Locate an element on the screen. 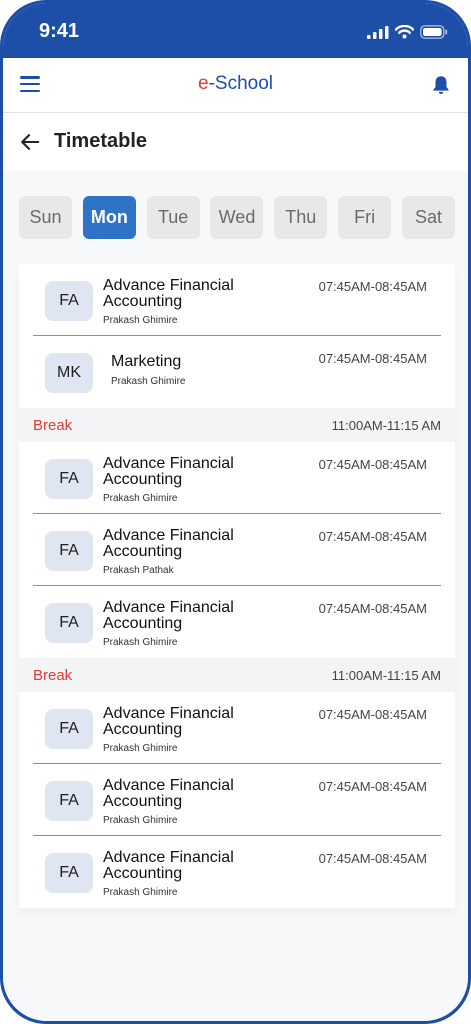 Image resolution: width=471 pixels, height=1024 pixels. wifi-icon is located at coordinates (404, 32).